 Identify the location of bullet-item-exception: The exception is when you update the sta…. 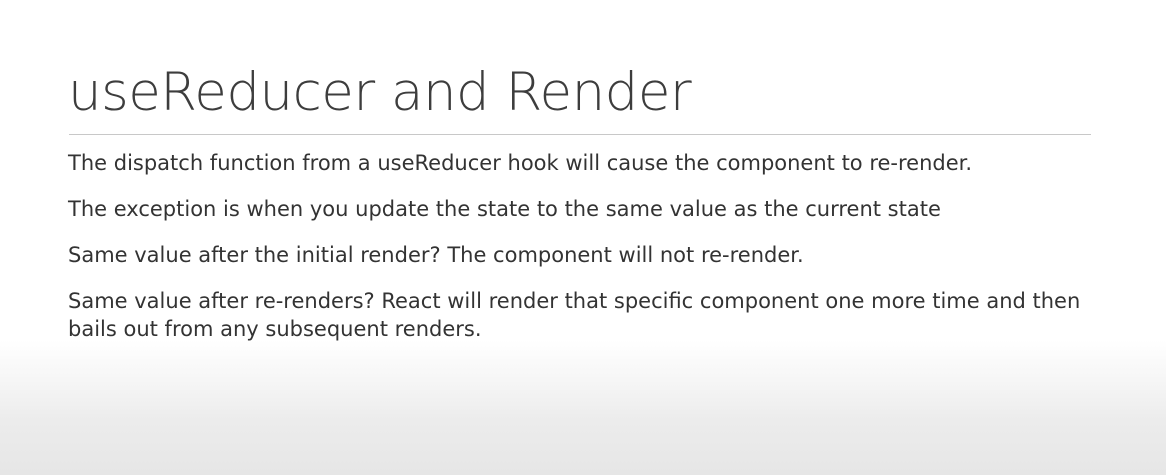
(504, 209).